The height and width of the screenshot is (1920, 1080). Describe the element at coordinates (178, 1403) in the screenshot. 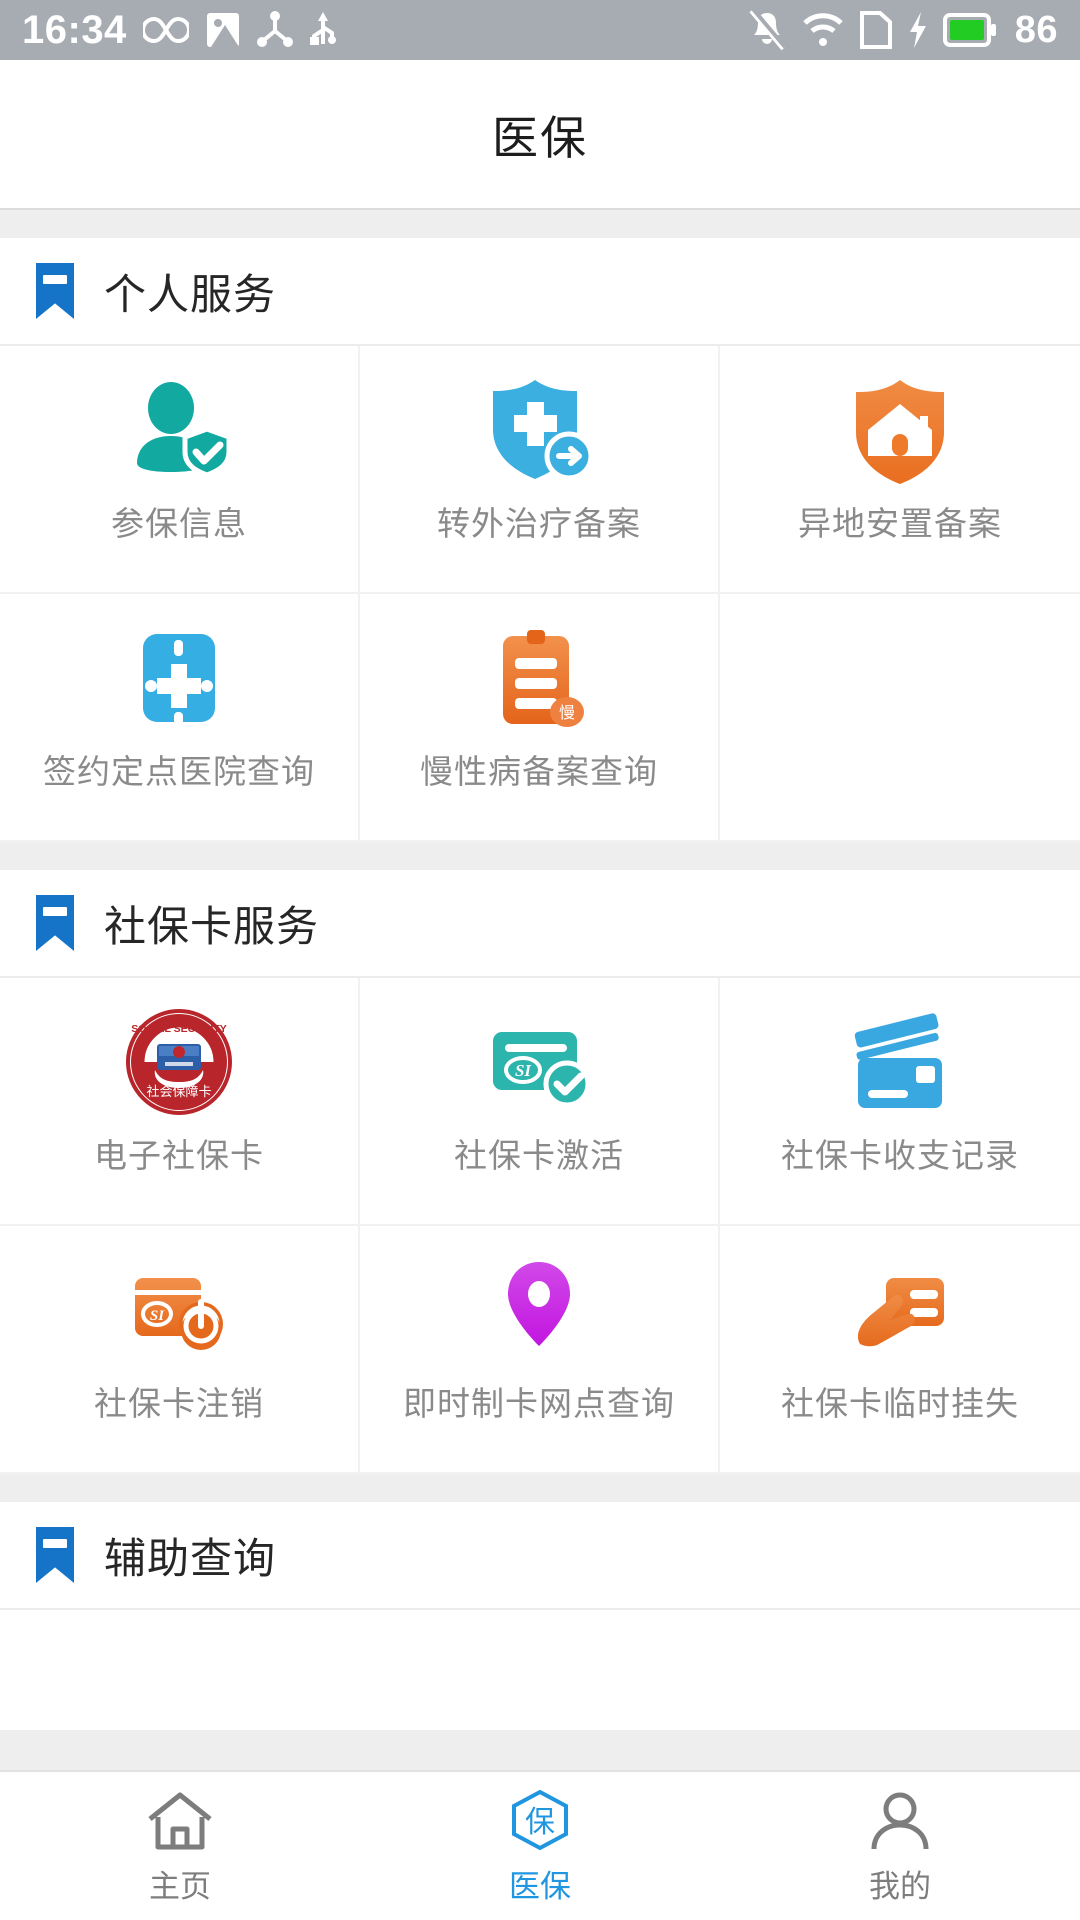

I see `grid-item-label: 社保卡注销` at that location.